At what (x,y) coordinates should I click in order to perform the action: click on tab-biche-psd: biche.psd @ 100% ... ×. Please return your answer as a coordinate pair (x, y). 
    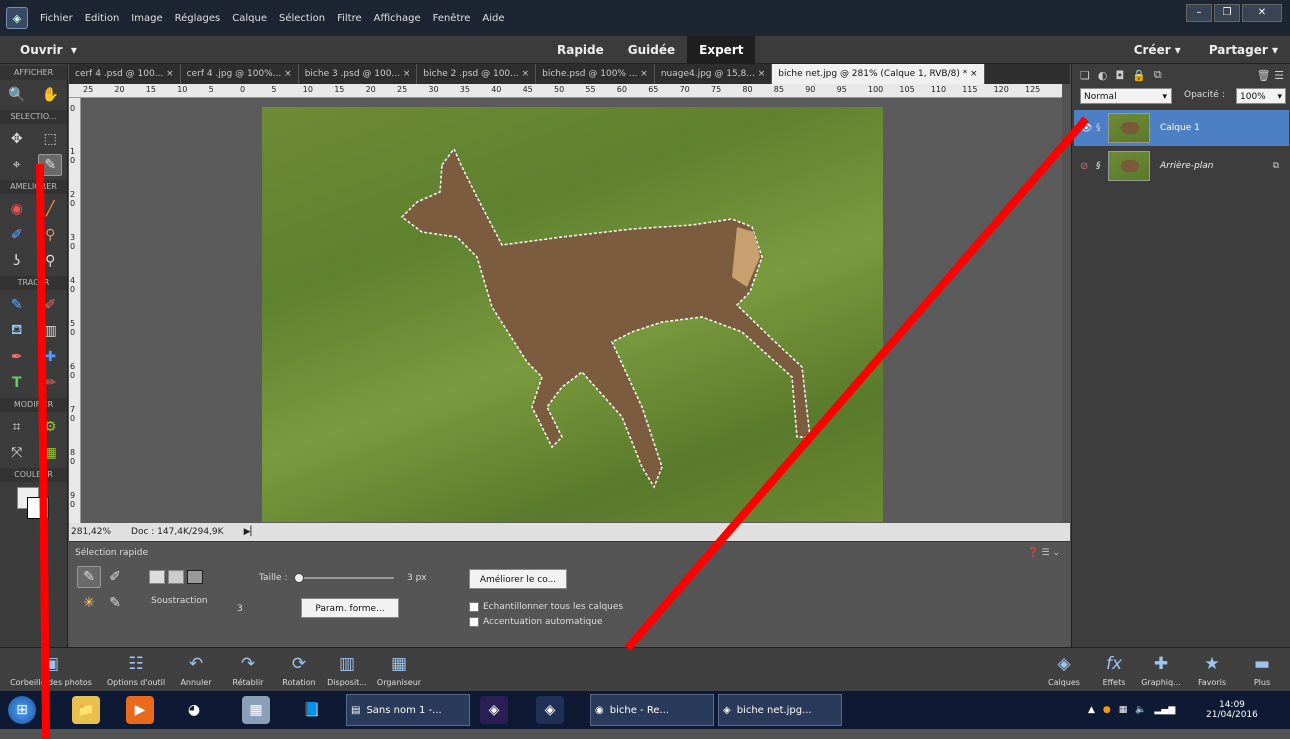
    Looking at the image, I should click on (595, 74).